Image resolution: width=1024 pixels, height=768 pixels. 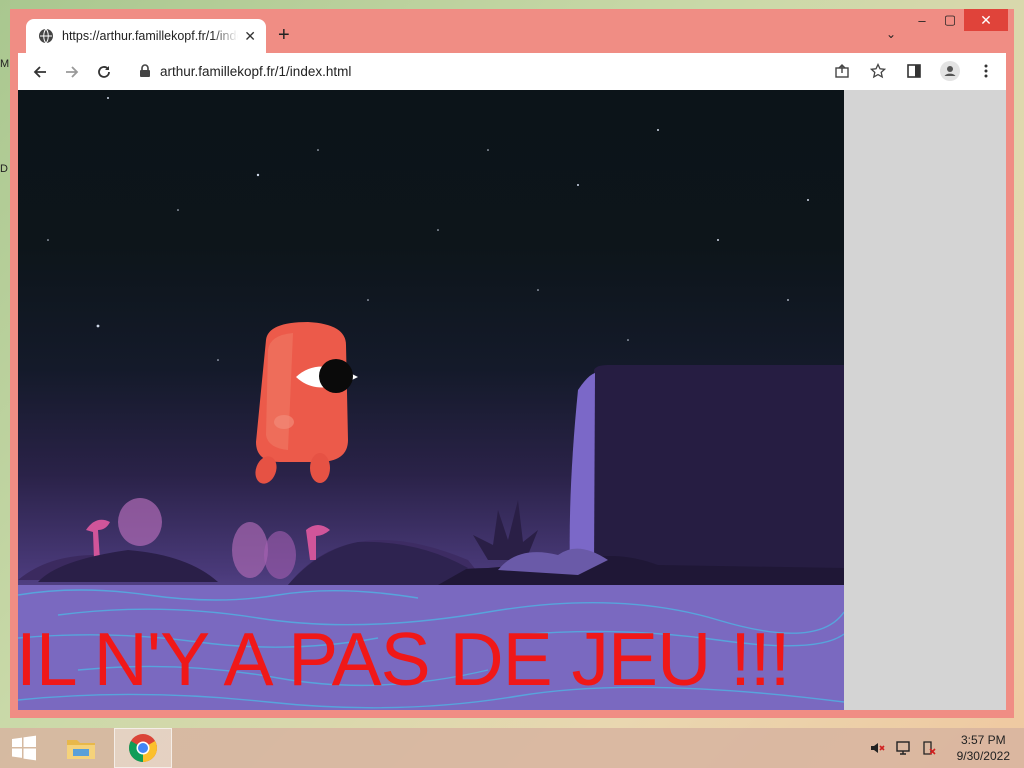 What do you see at coordinates (306, 403) in the screenshot?
I see `red-creature` at bounding box center [306, 403].